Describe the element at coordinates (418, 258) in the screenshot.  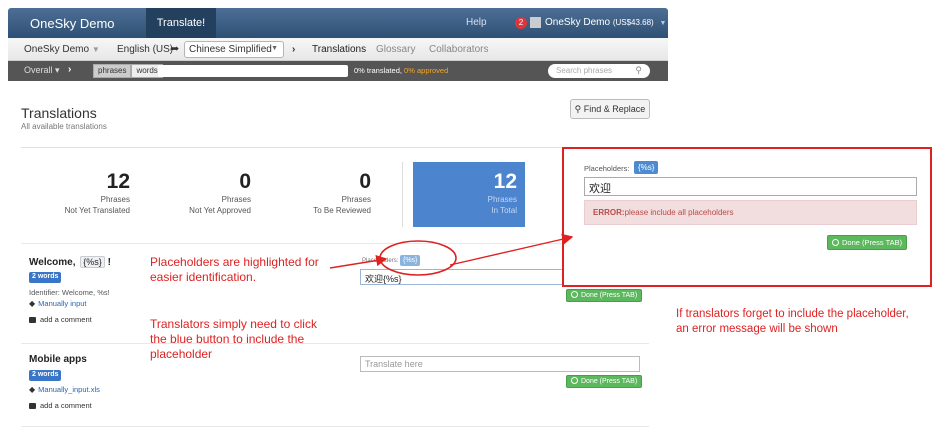
I see `highlight-ellipse` at that location.